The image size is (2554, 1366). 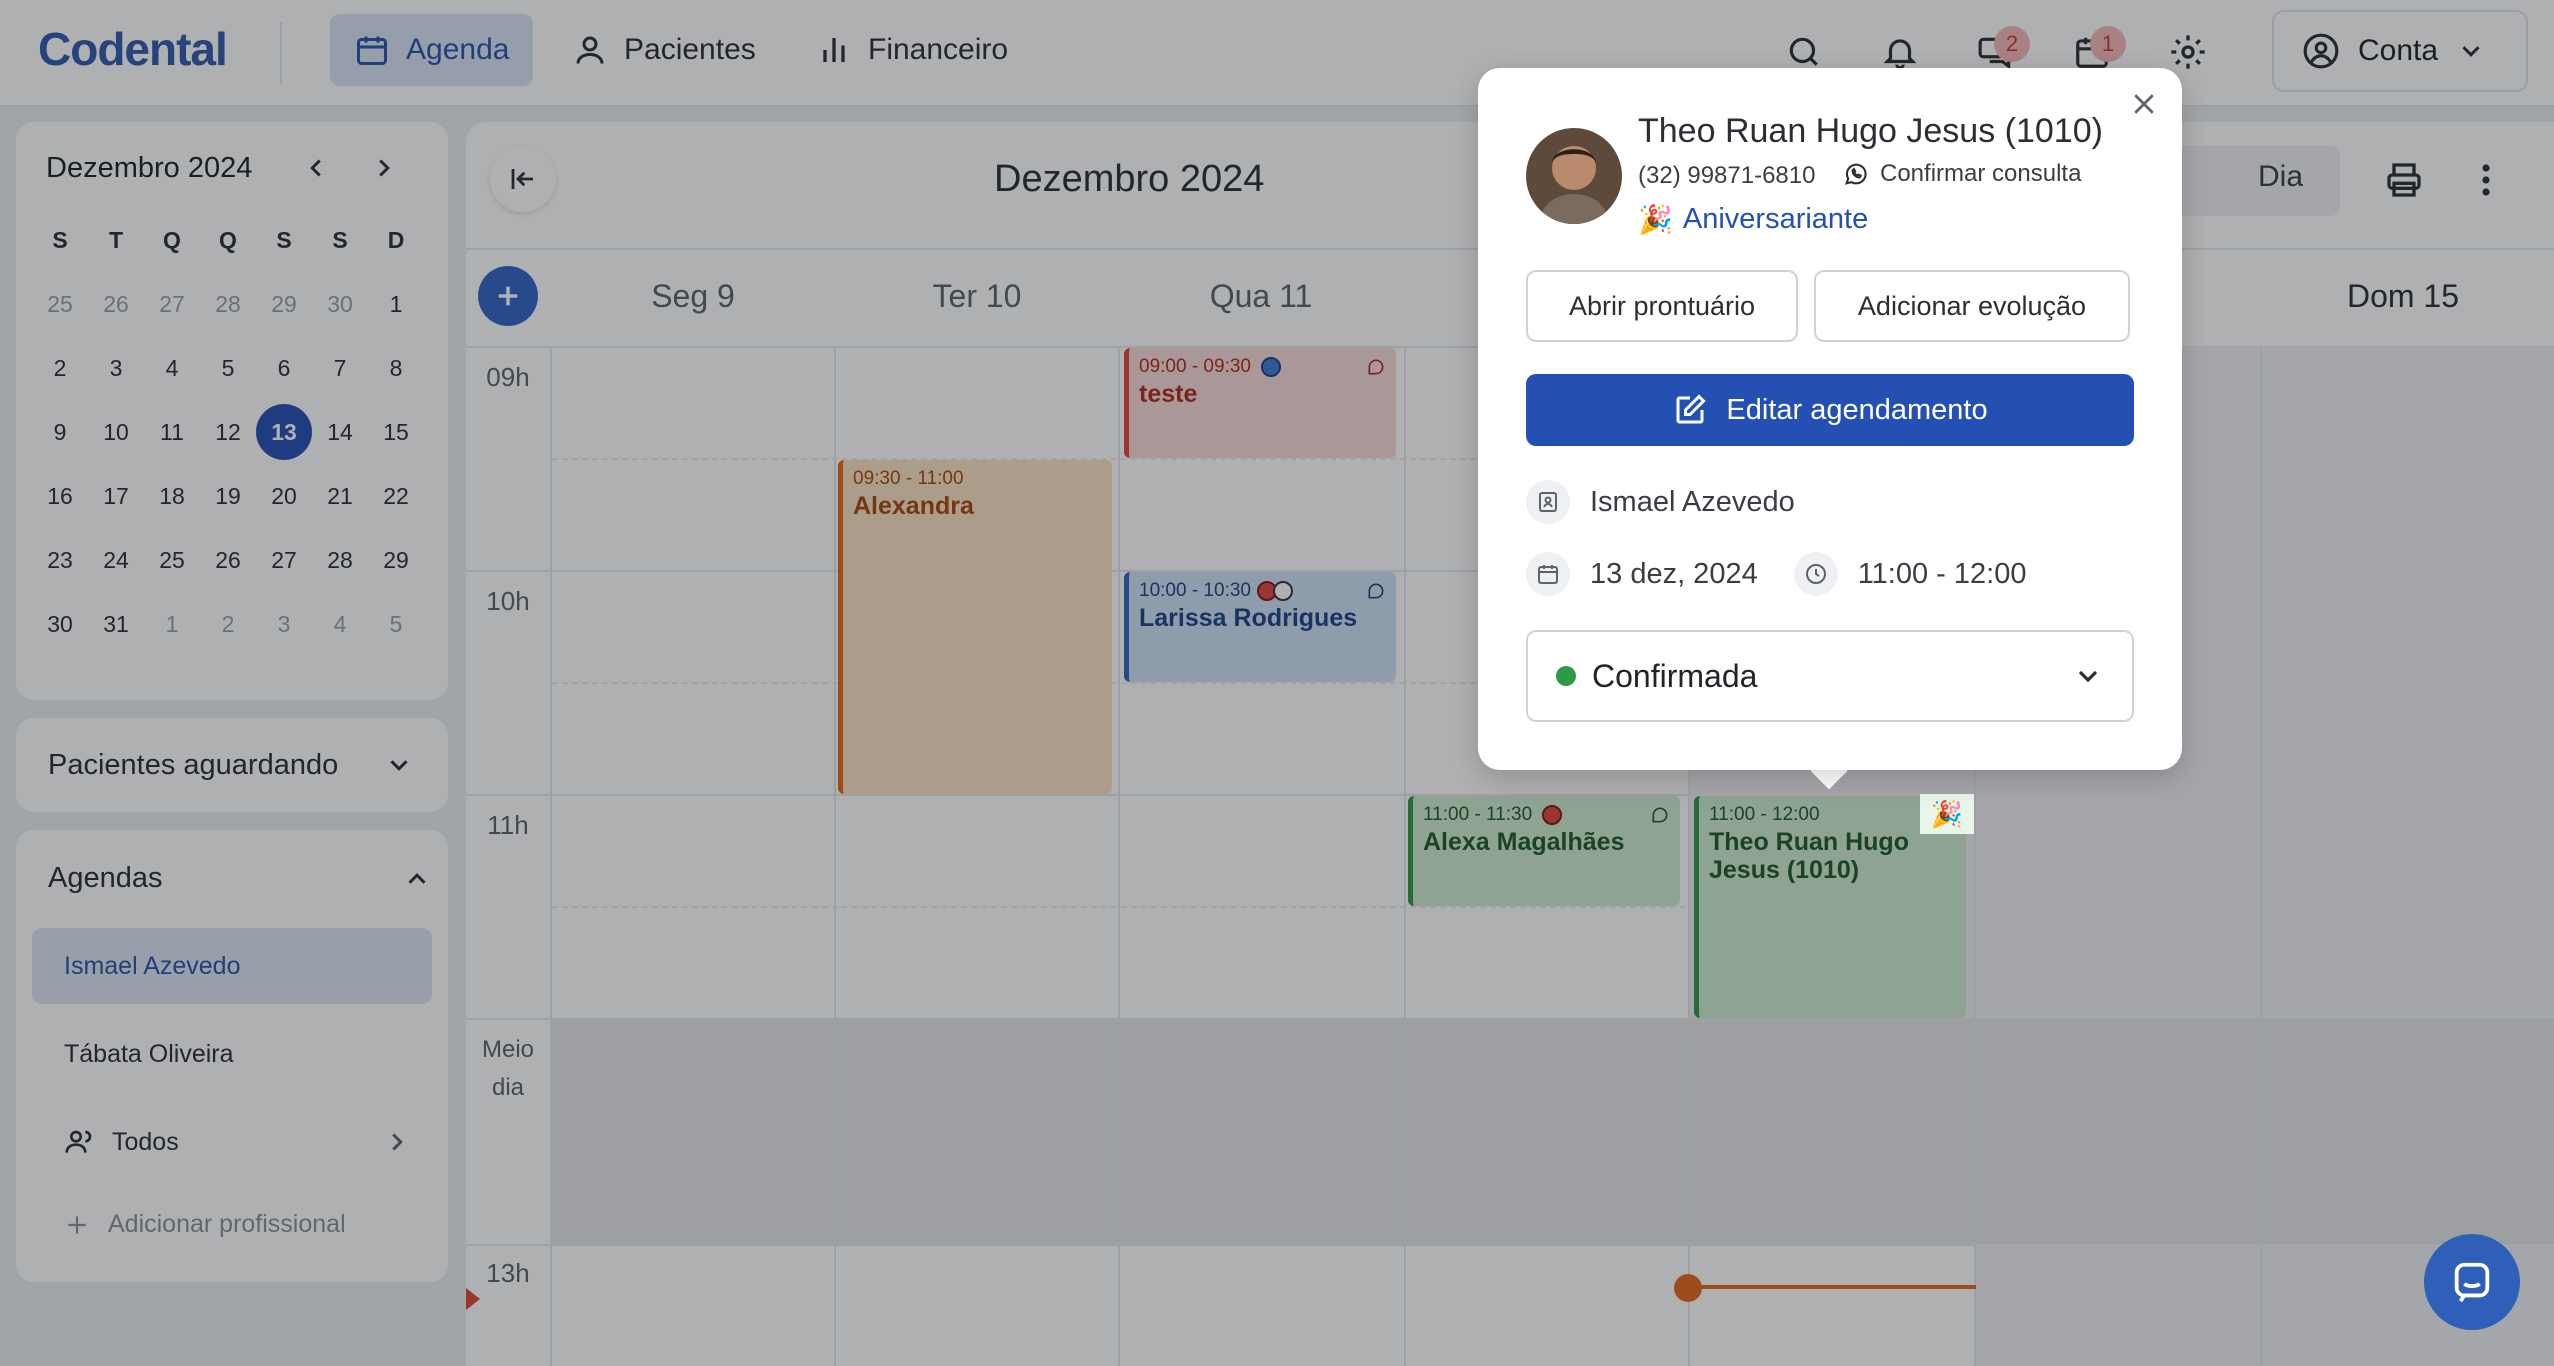 I want to click on id-badge-icon, so click(x=1548, y=502).